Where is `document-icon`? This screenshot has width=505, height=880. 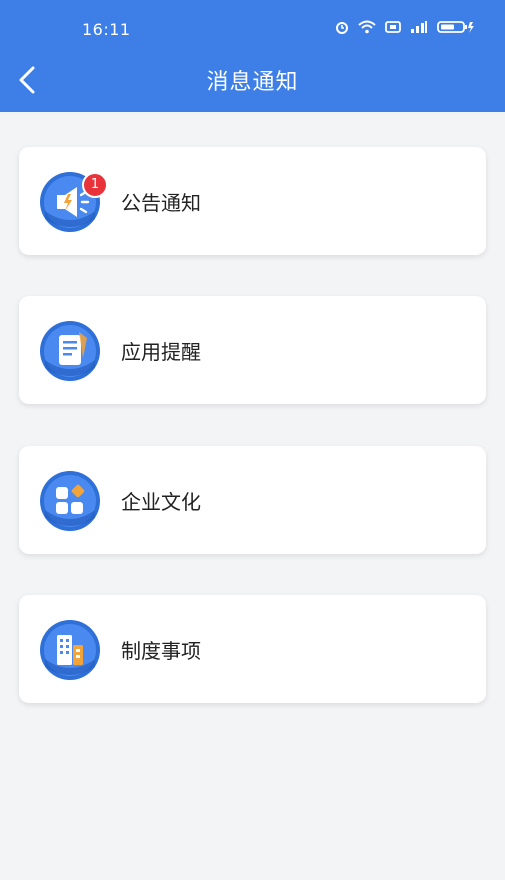 document-icon is located at coordinates (70, 351).